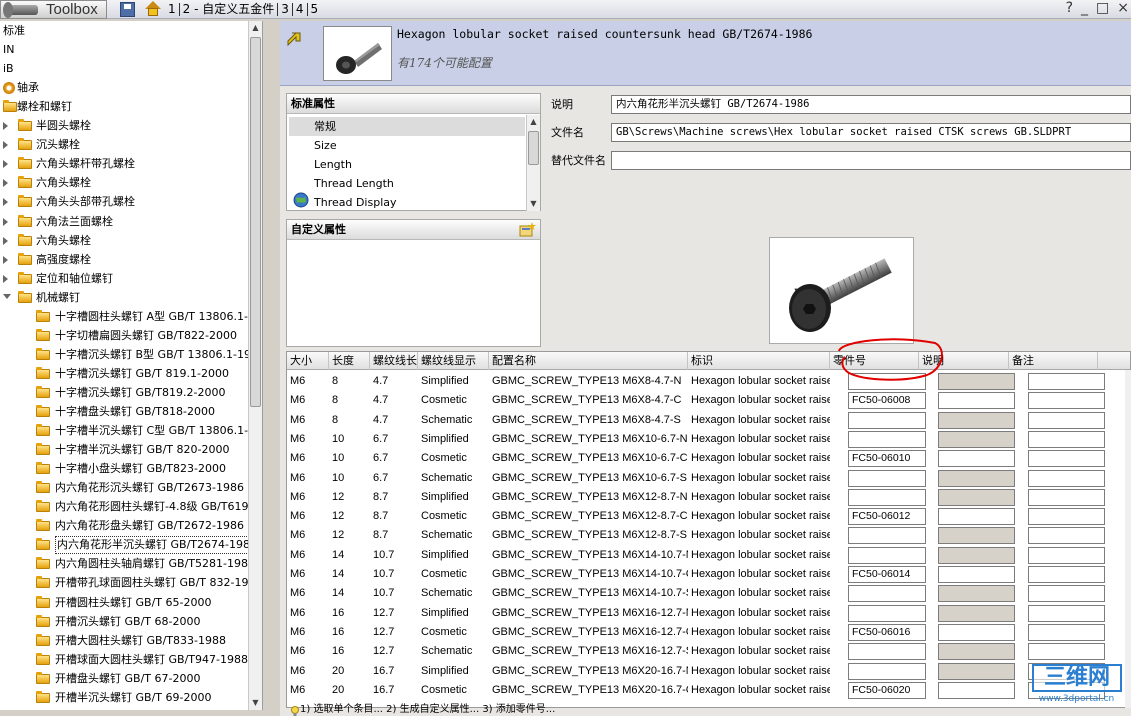 The height and width of the screenshot is (716, 1131). What do you see at coordinates (124, 49) in the screenshot?
I see `tree-item: IN` at bounding box center [124, 49].